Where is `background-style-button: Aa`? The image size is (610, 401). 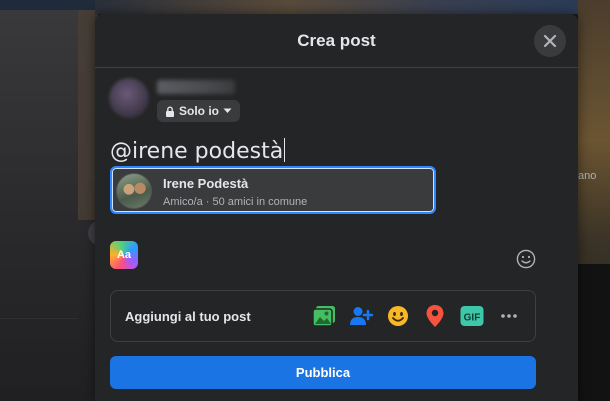
background-style-button: Aa is located at coordinates (124, 255).